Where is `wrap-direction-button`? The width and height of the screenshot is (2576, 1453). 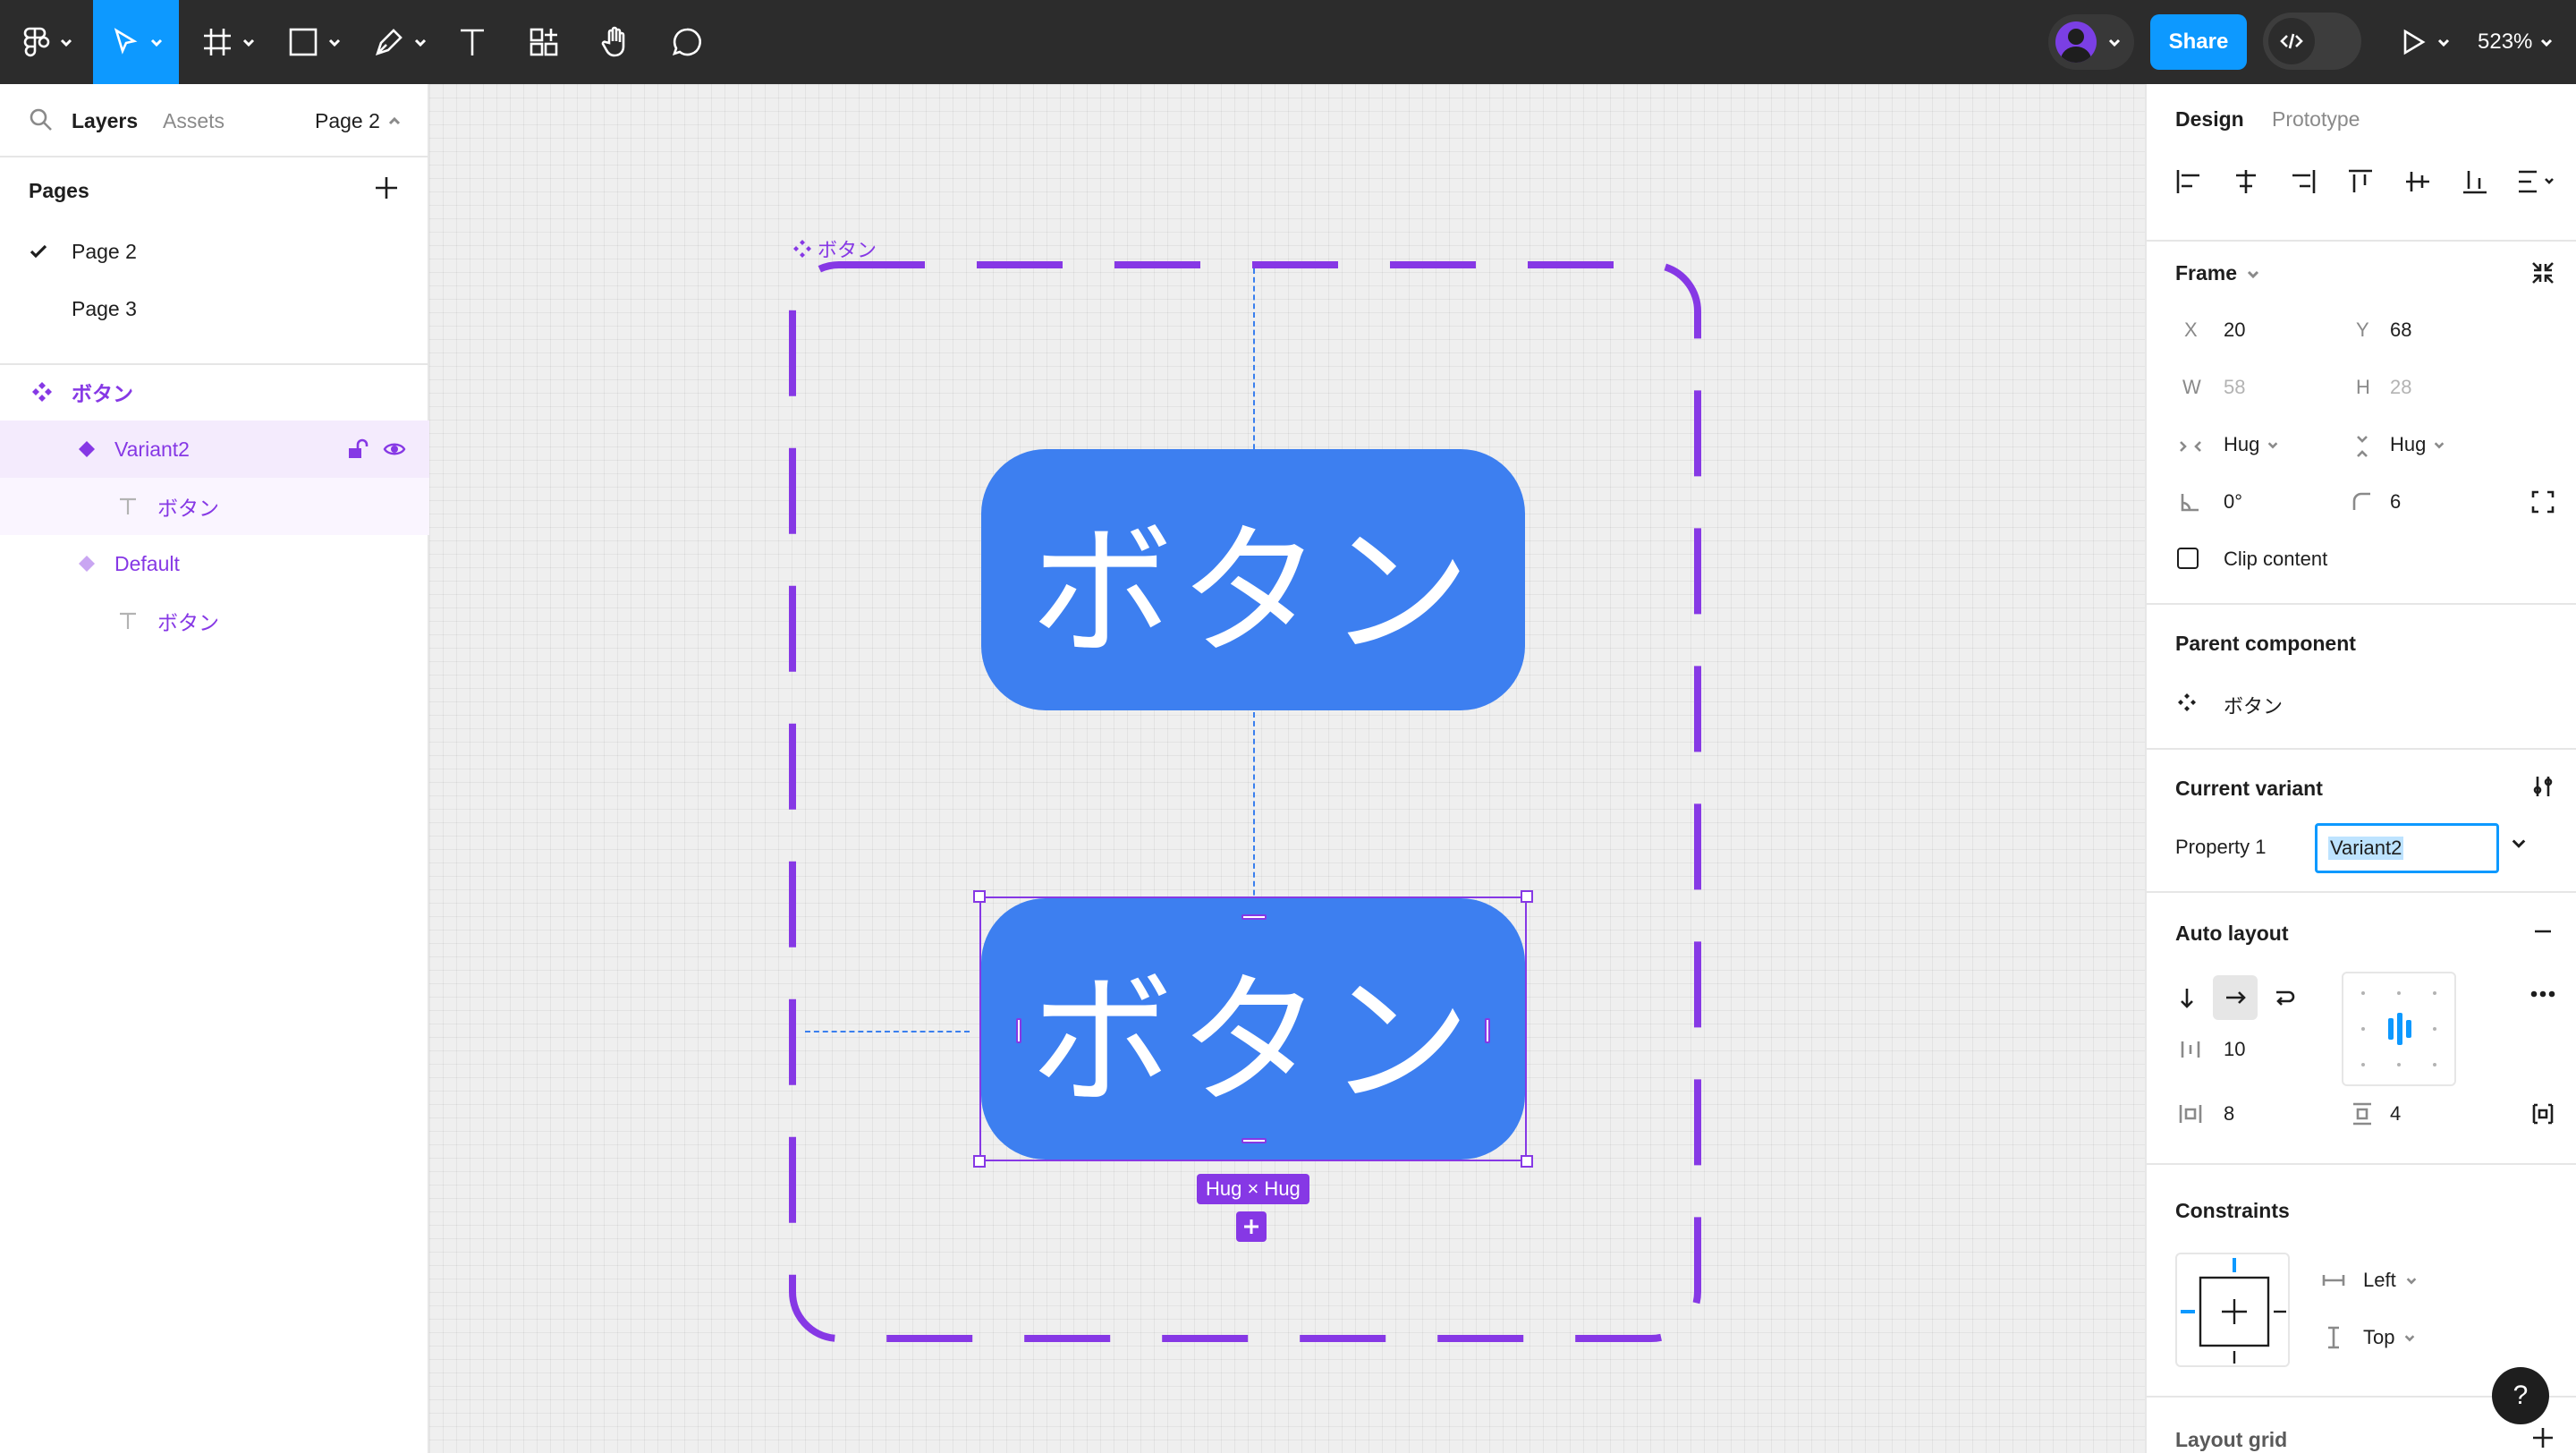 wrap-direction-button is located at coordinates (2283, 997).